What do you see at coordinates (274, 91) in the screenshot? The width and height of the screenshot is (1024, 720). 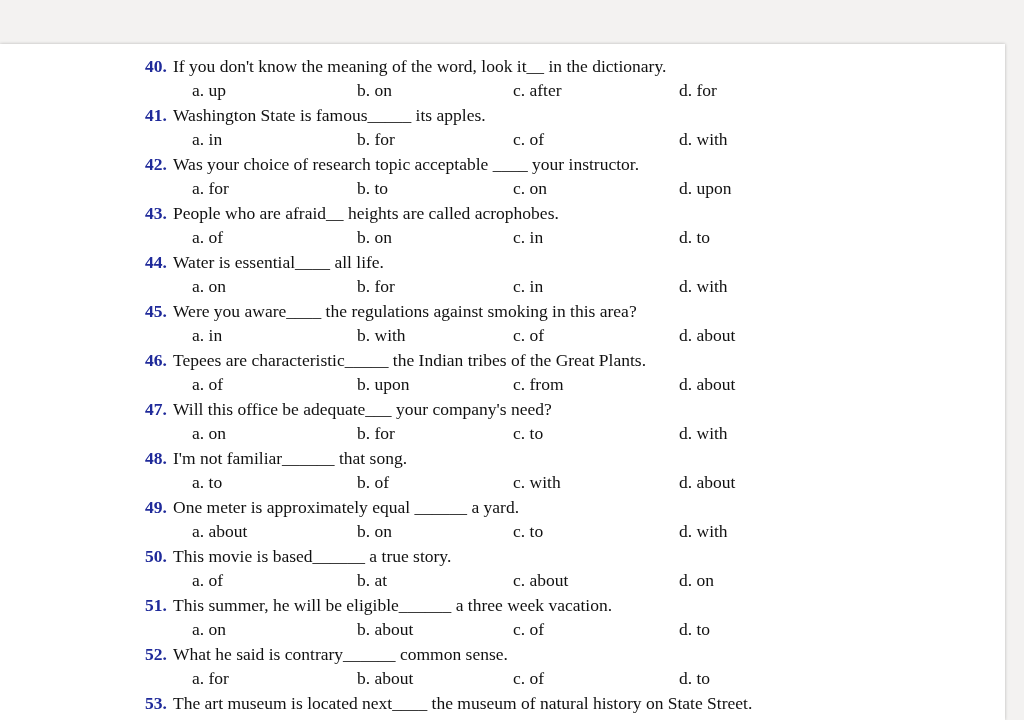 I see `answer-option: a. up` at bounding box center [274, 91].